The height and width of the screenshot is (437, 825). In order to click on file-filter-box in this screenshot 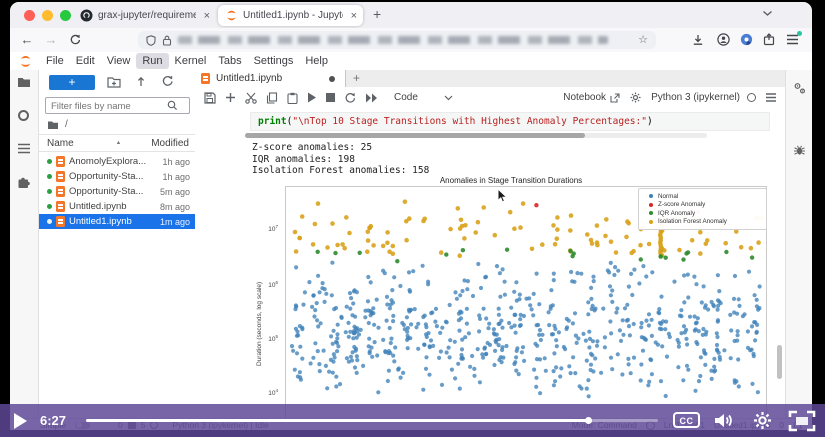, I will do `click(117, 105)`.